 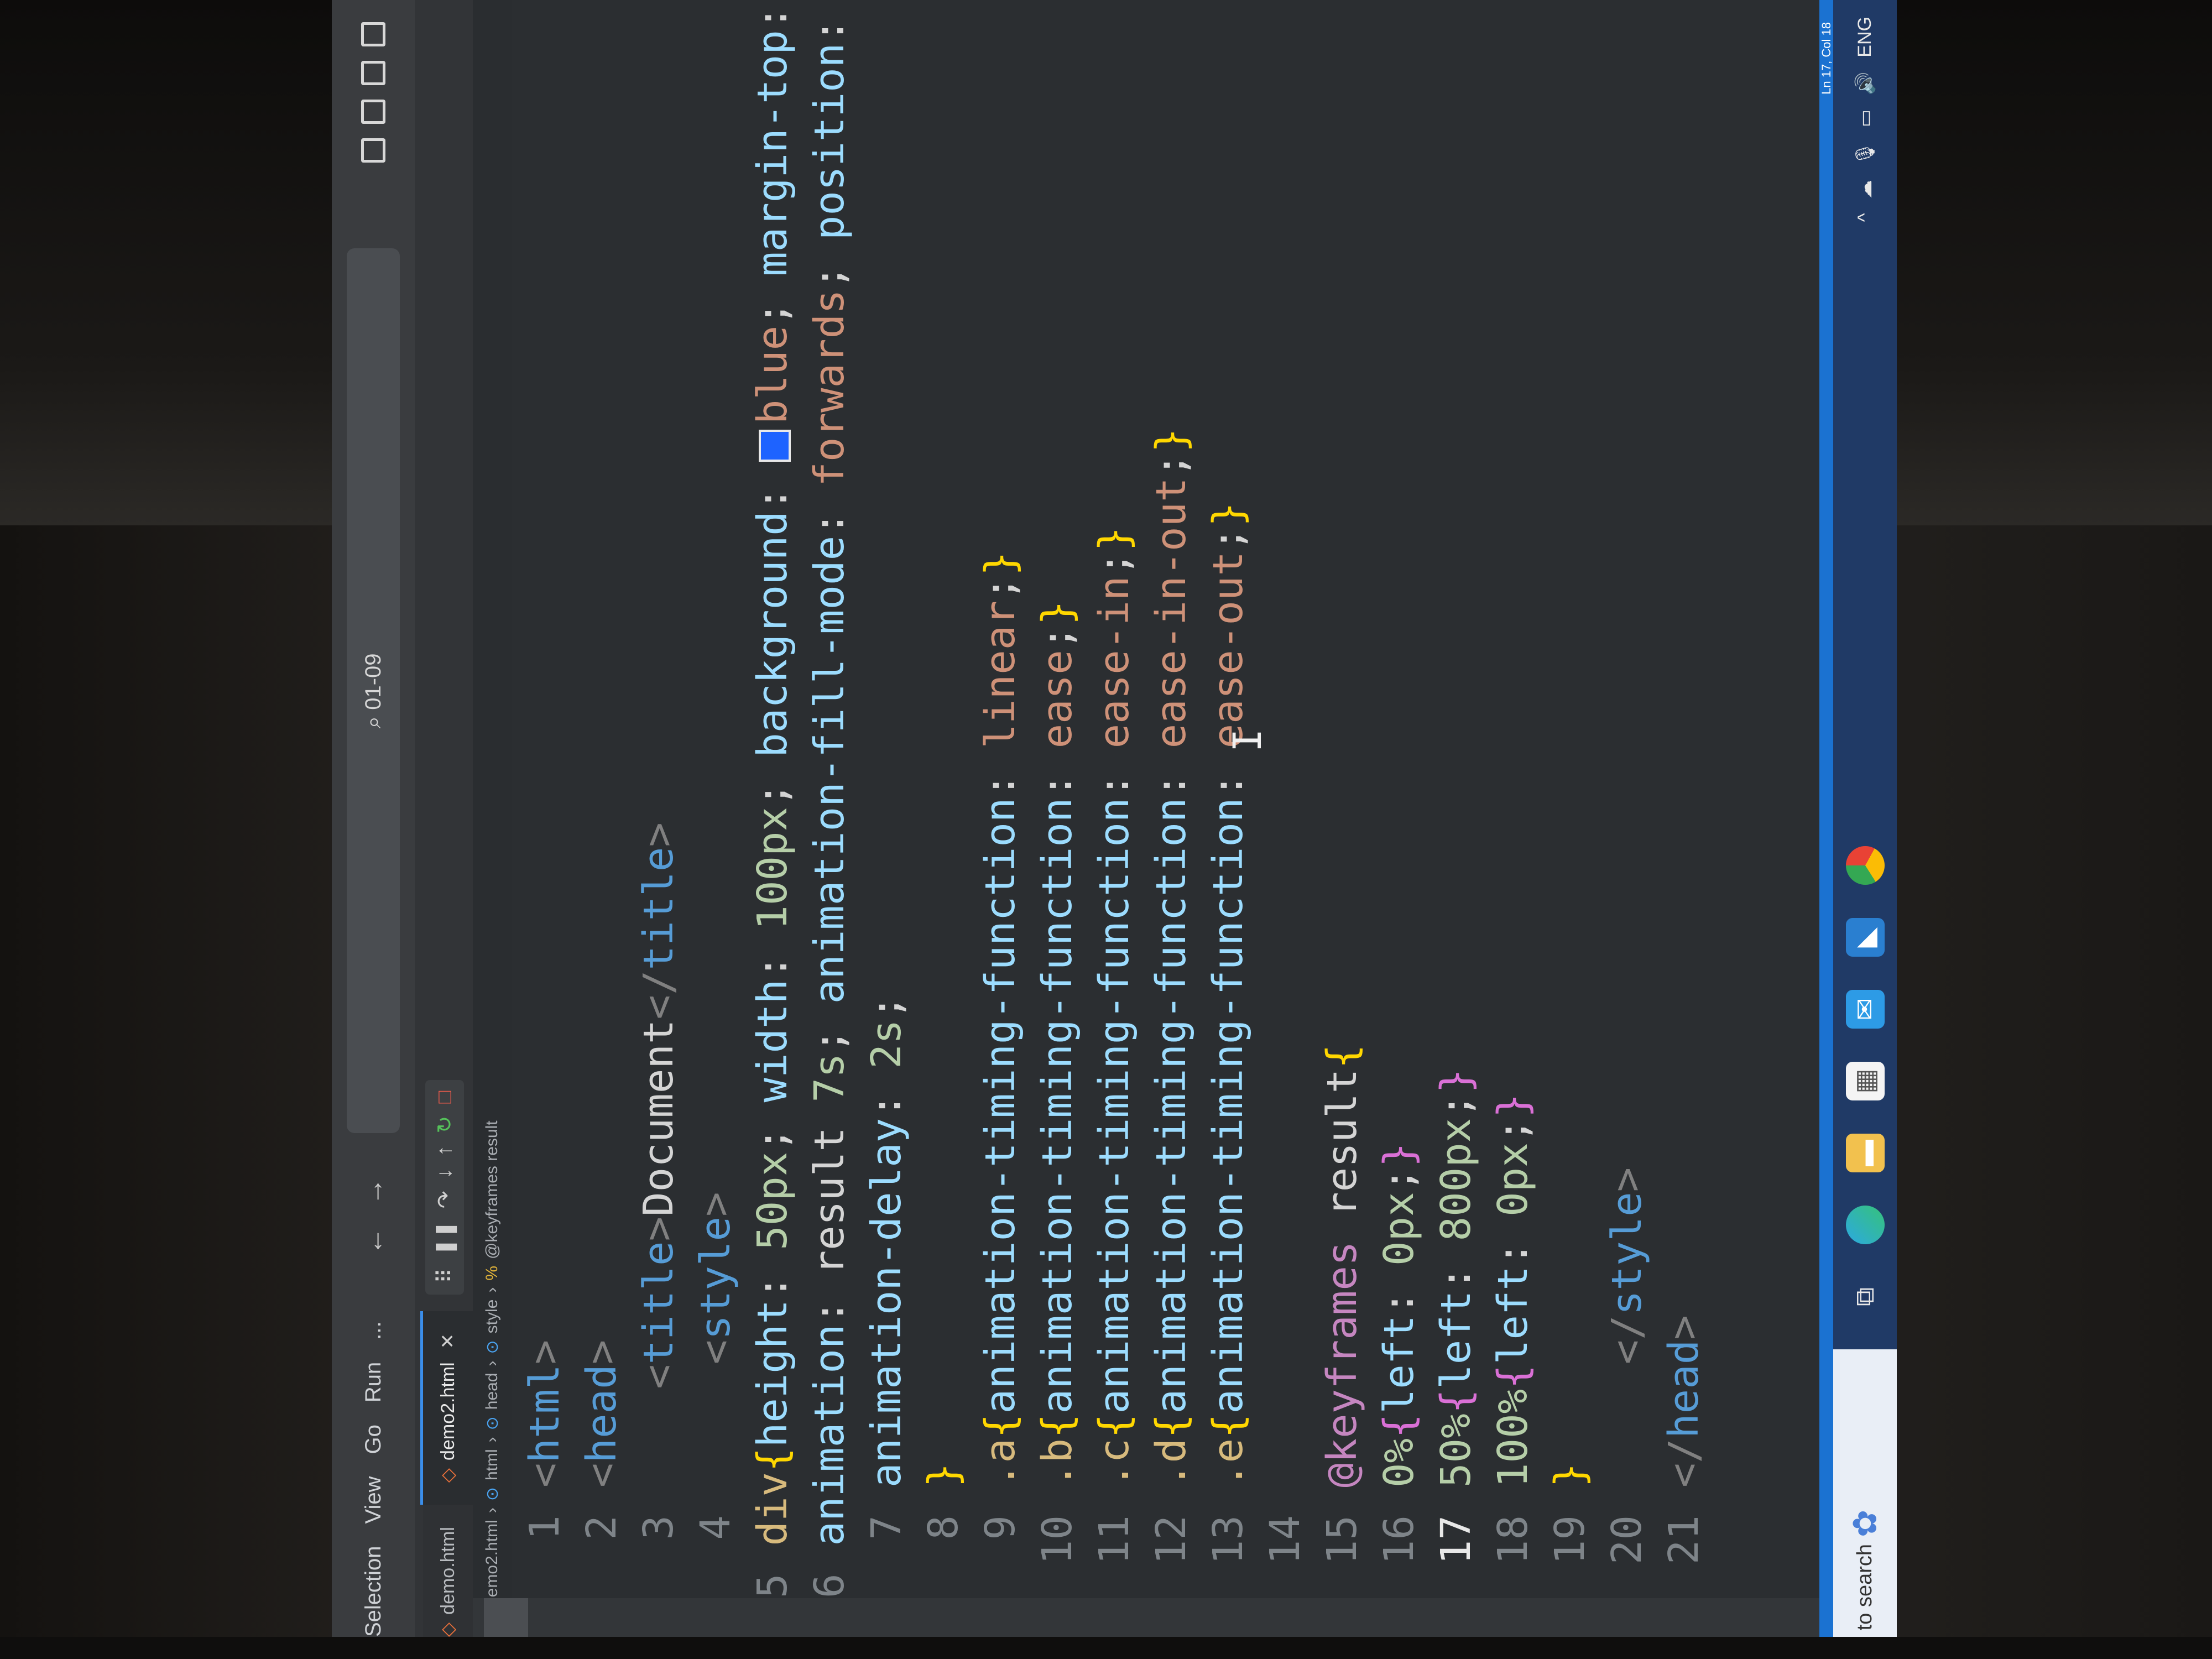 What do you see at coordinates (493, 1391) in the screenshot?
I see `breadcrumb-head: head` at bounding box center [493, 1391].